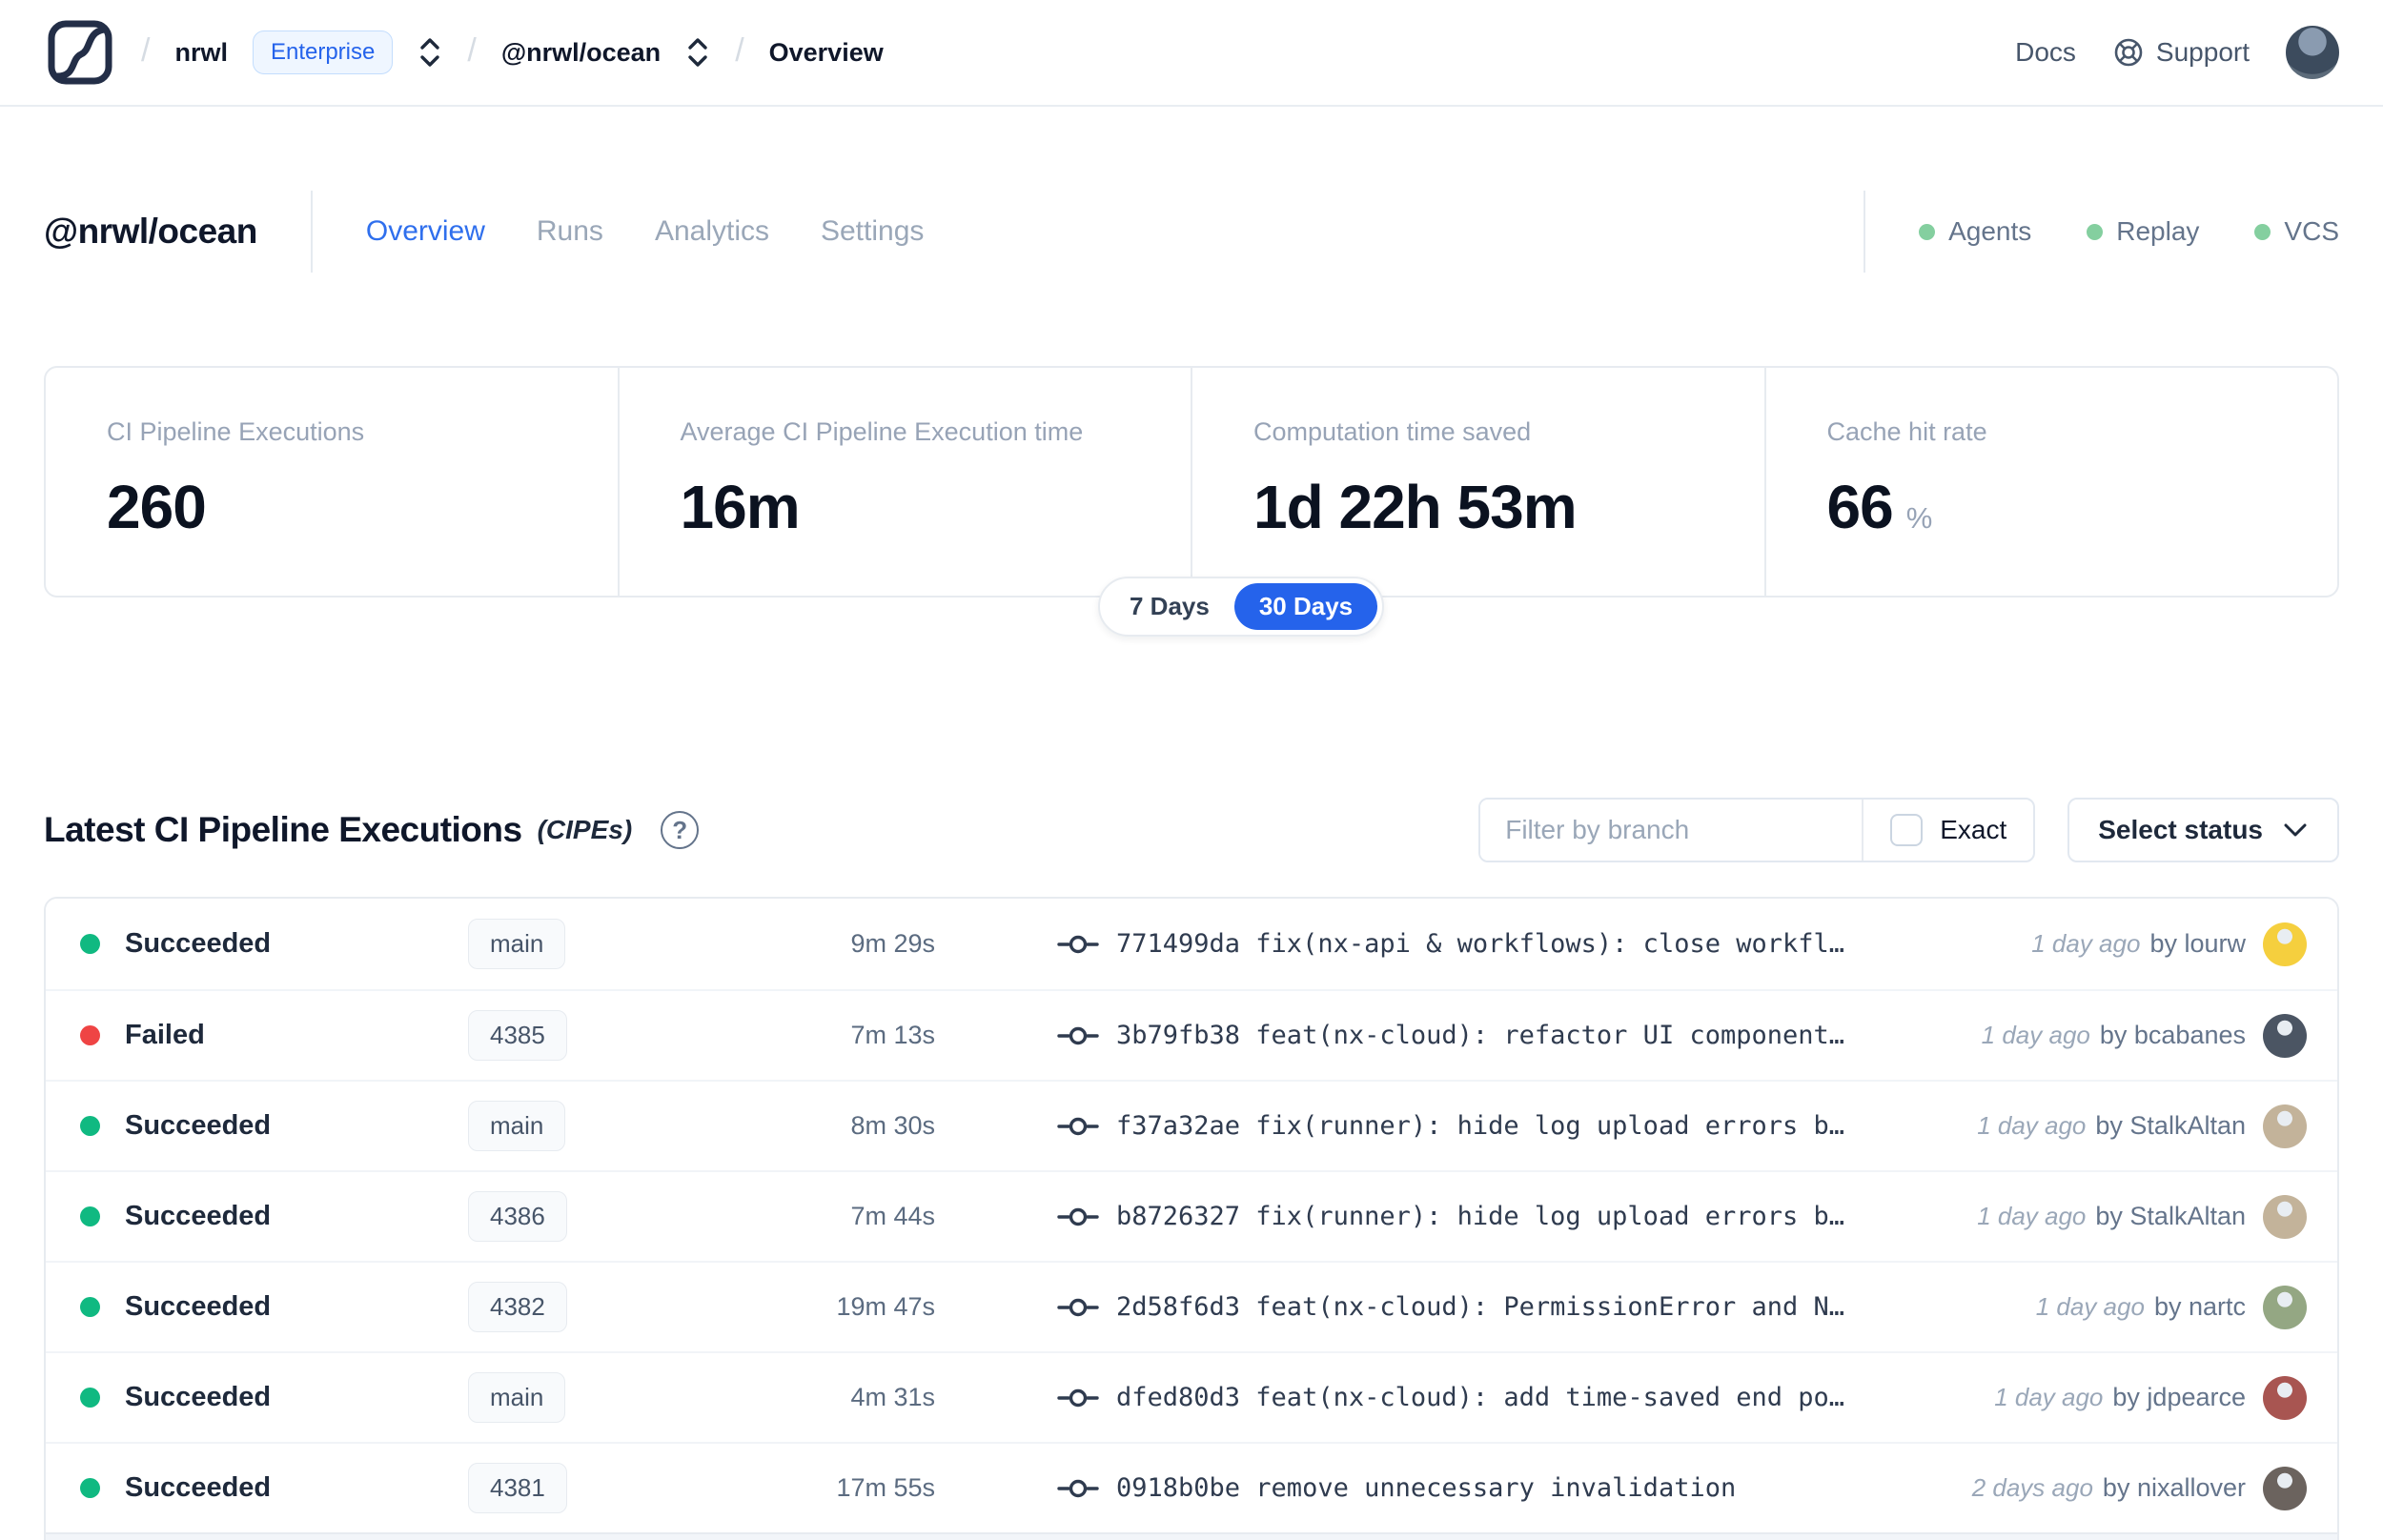 The image size is (2383, 1540). What do you see at coordinates (2203, 830) in the screenshot?
I see `select-status-button: Select status` at bounding box center [2203, 830].